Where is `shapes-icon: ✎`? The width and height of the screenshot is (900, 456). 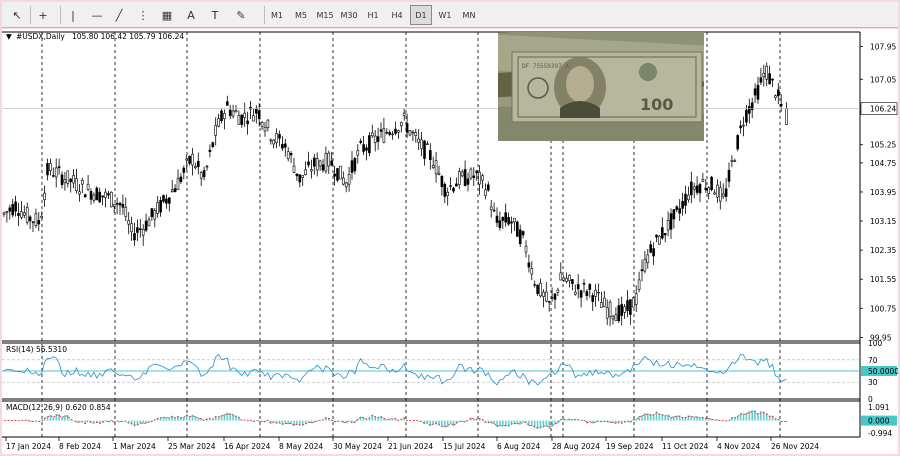
shapes-icon: ✎ is located at coordinates (241, 15).